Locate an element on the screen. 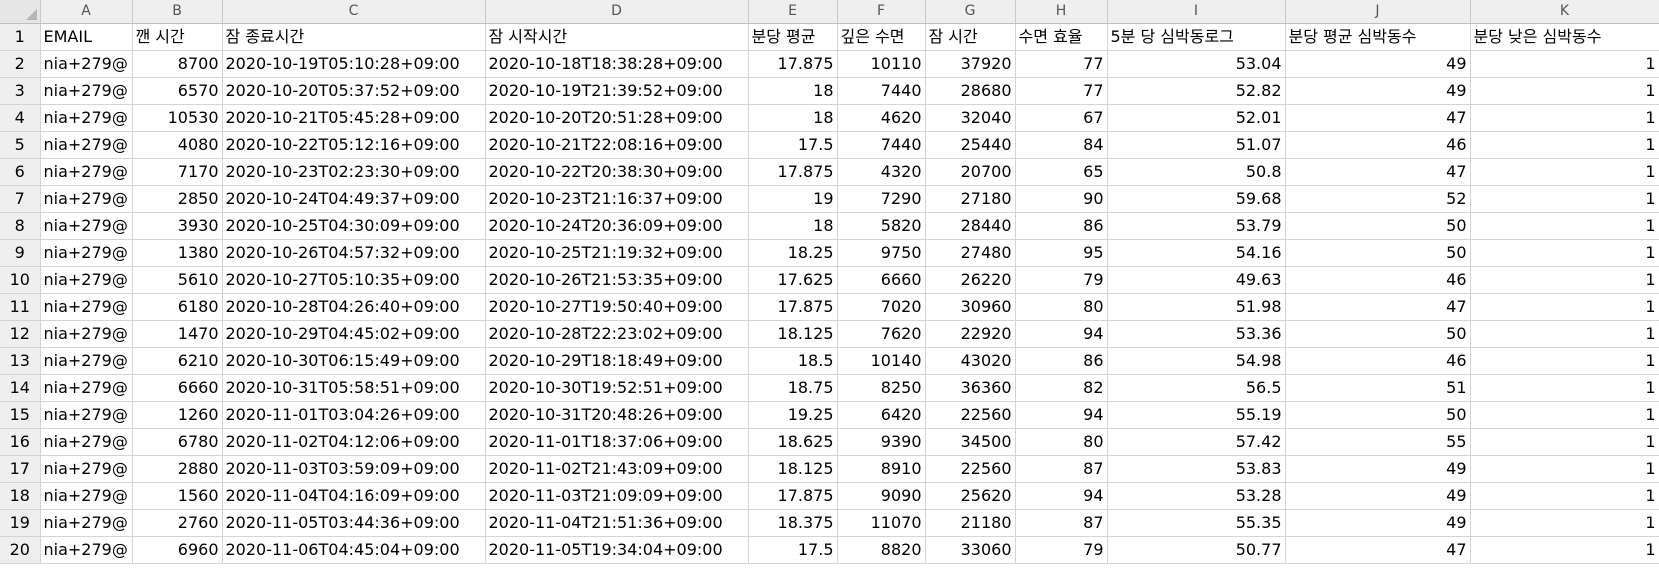 This screenshot has width=1659, height=569. cell: 33060 is located at coordinates (970, 550).